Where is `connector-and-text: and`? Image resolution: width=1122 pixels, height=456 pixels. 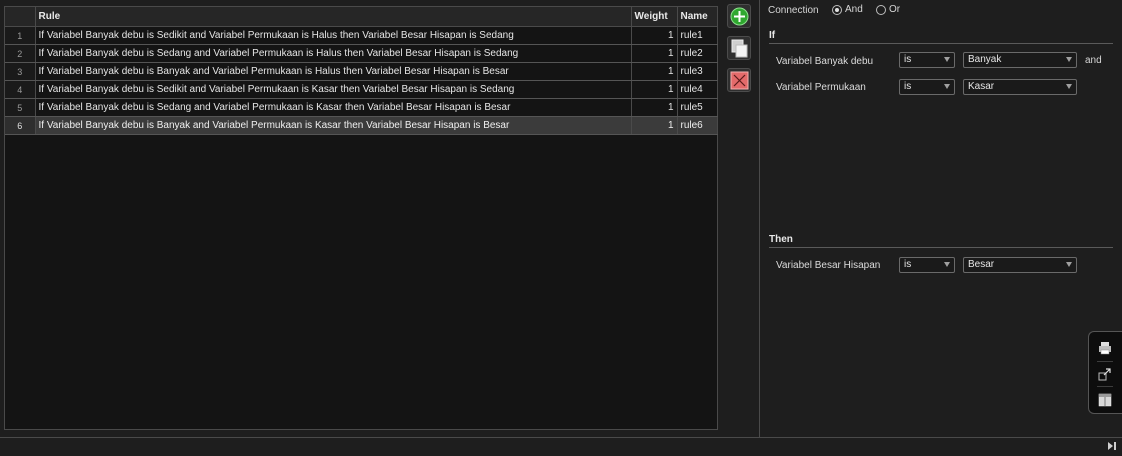
connector-and-text: and is located at coordinates (1093, 60).